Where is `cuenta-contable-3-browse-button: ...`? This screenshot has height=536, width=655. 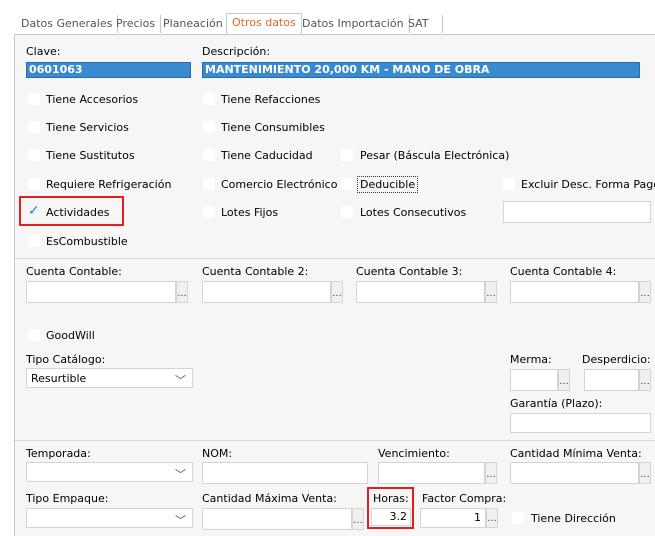
cuenta-contable-3-browse-button: ... is located at coordinates (491, 292).